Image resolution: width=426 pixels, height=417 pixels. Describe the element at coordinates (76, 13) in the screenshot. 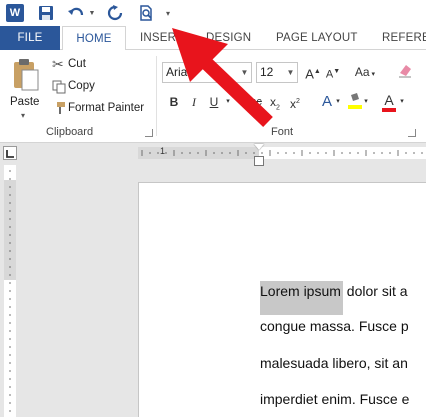

I see `undo-icon` at that location.